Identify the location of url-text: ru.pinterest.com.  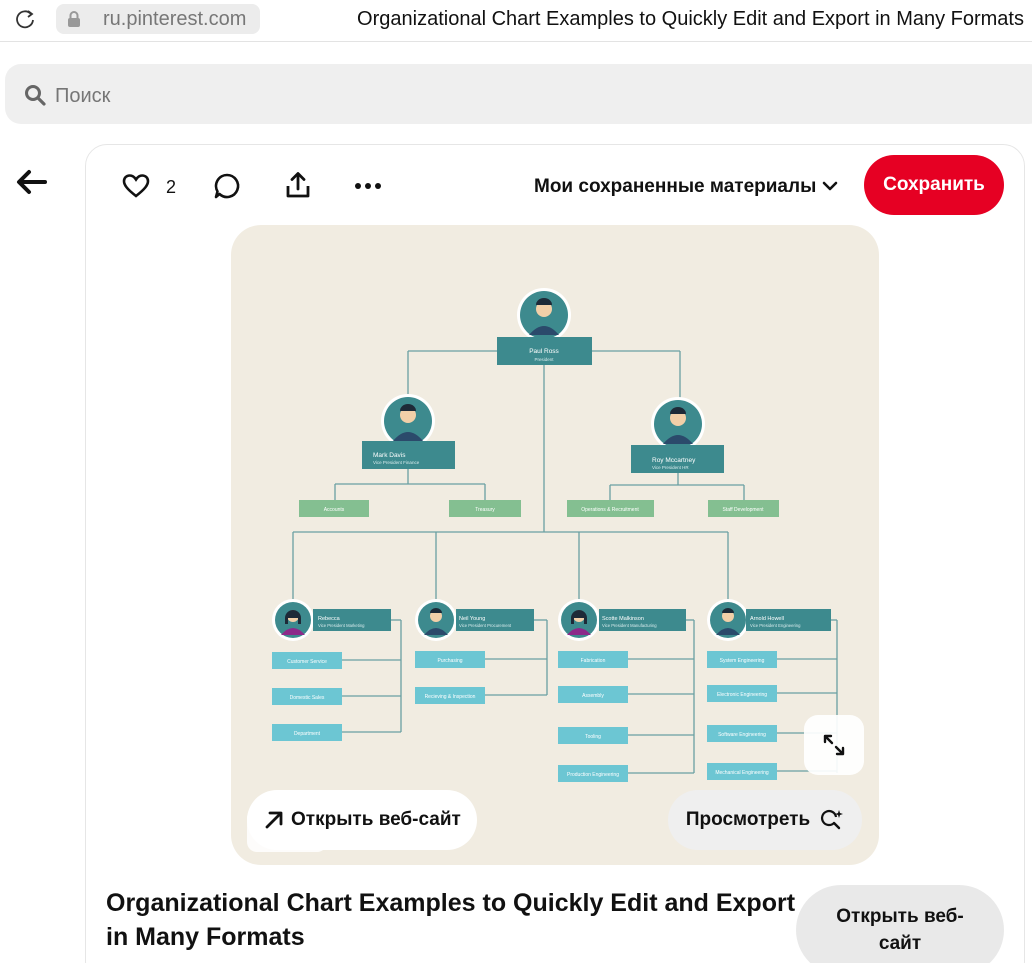
(174, 19).